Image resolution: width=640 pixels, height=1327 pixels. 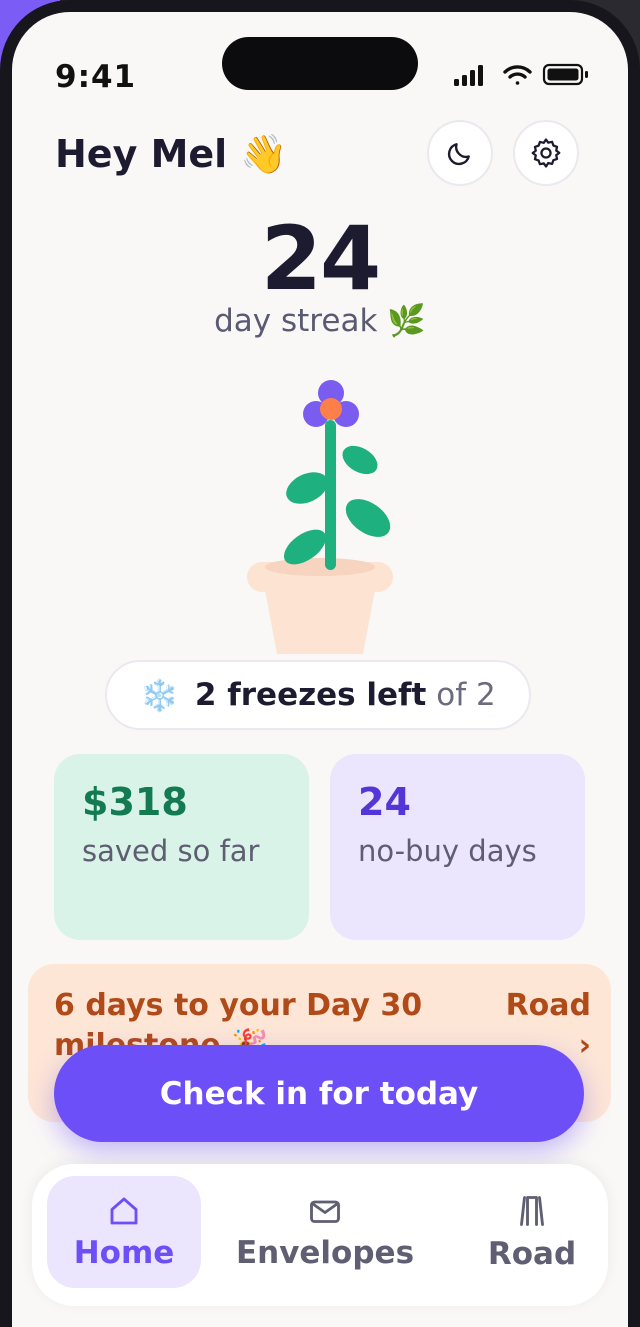 I want to click on no-buy-days-label: no-buy days, so click(x=447, y=851).